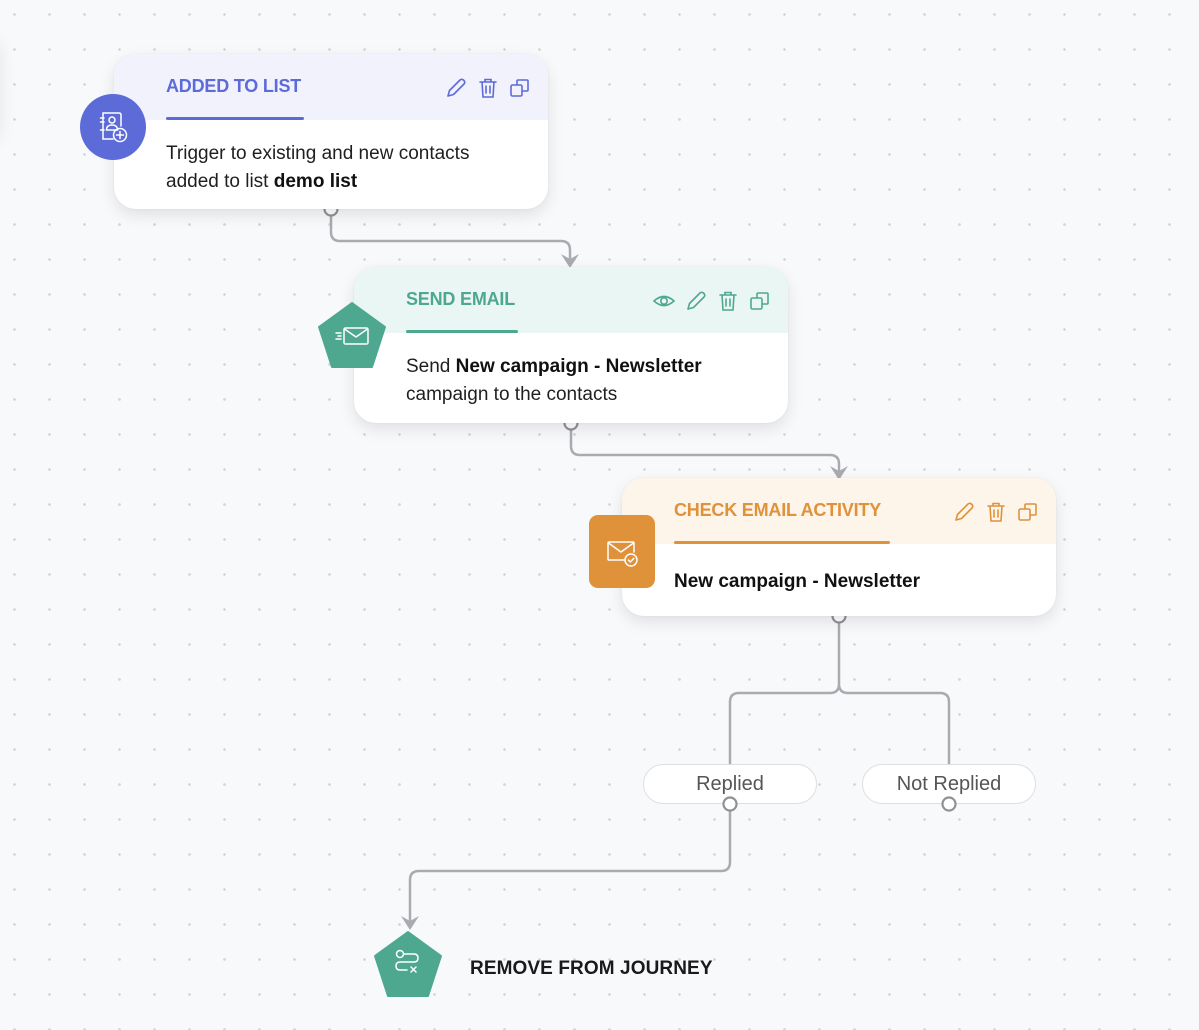  I want to click on remove-from-journey-label: REMOVE FROM JOURNEY, so click(591, 968).